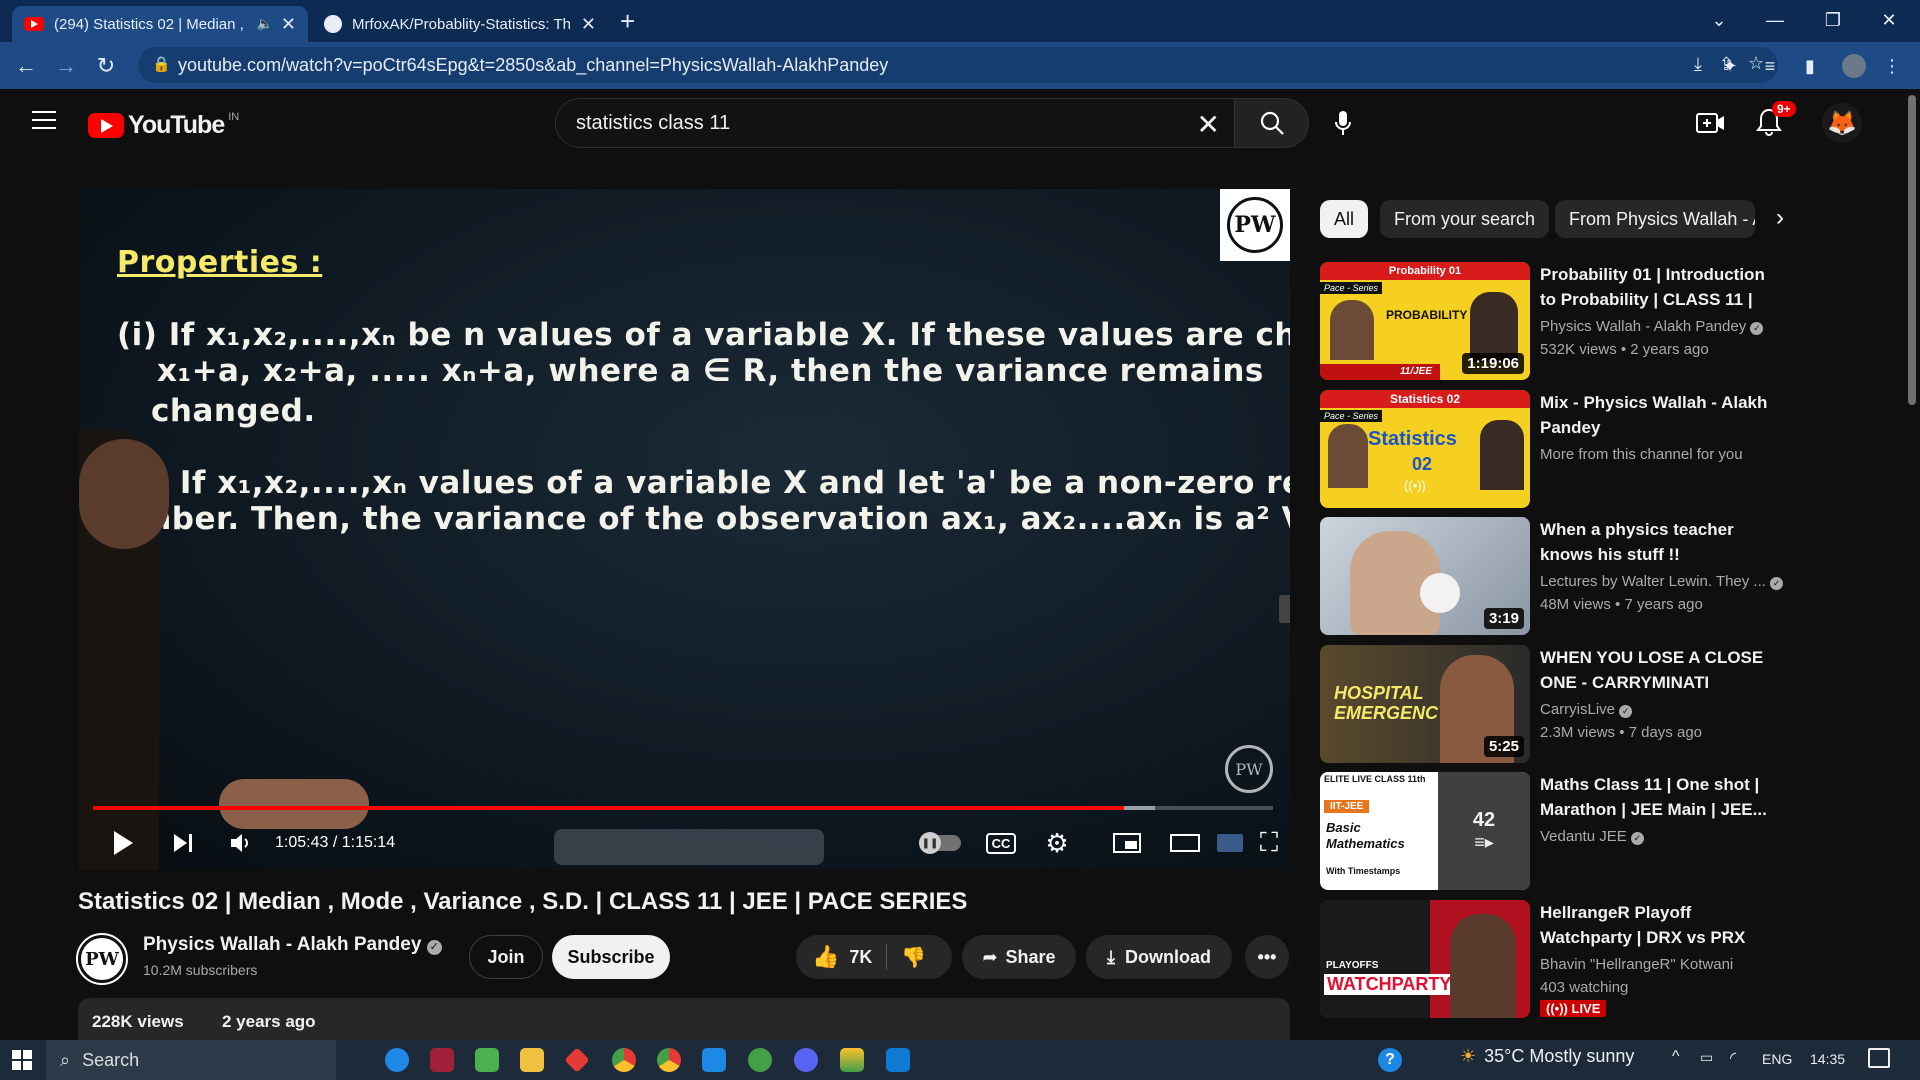 The image size is (1920, 1080). I want to click on back-button: ←, so click(26, 66).